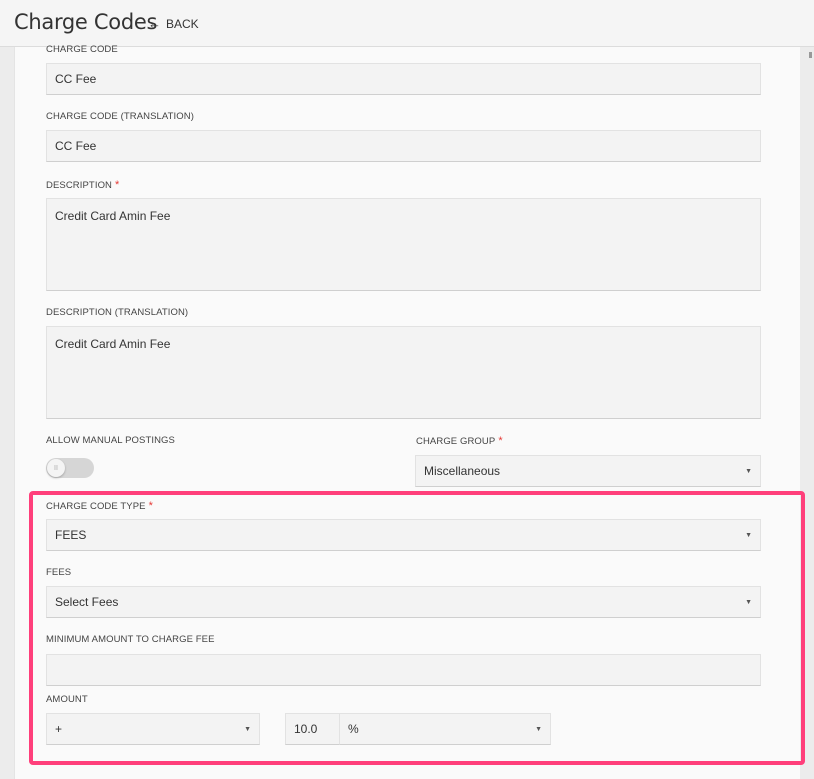 The image size is (814, 779). I want to click on scrollbar, so click(810, 55).